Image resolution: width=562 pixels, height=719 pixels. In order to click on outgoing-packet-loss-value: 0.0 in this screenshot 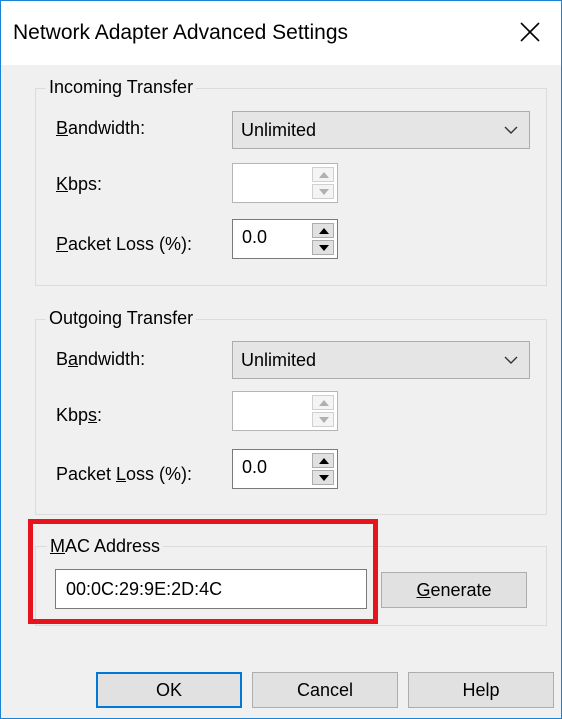, I will do `click(255, 467)`.